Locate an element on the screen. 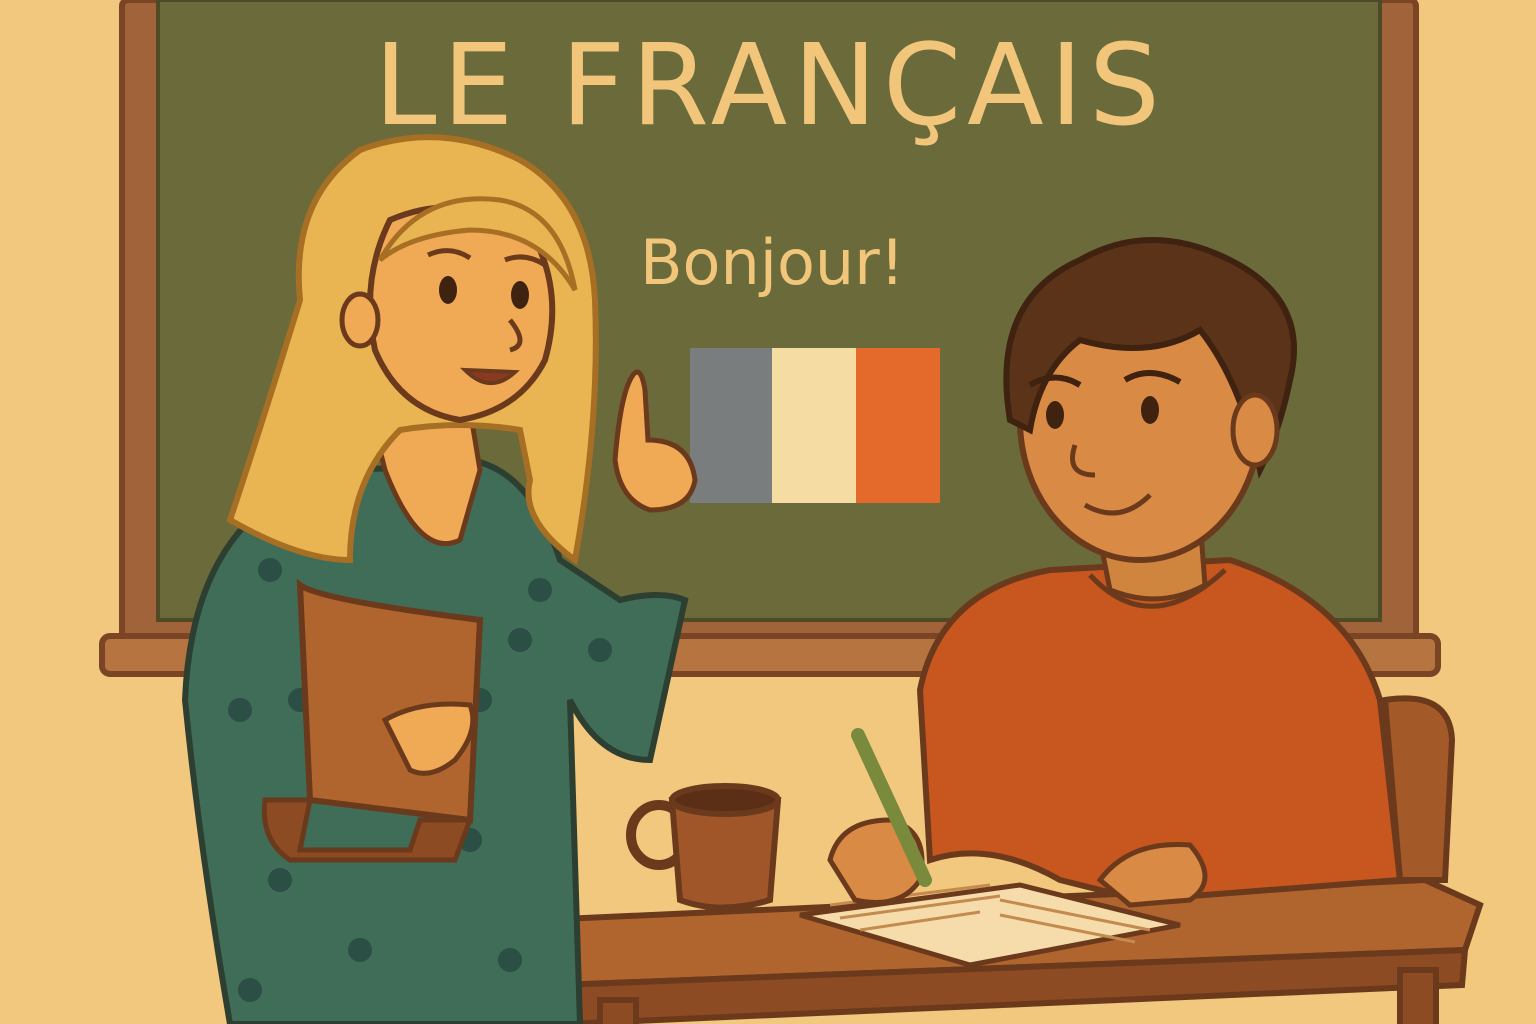  chalkboard-greeting: Bonjour! is located at coordinates (772, 262).